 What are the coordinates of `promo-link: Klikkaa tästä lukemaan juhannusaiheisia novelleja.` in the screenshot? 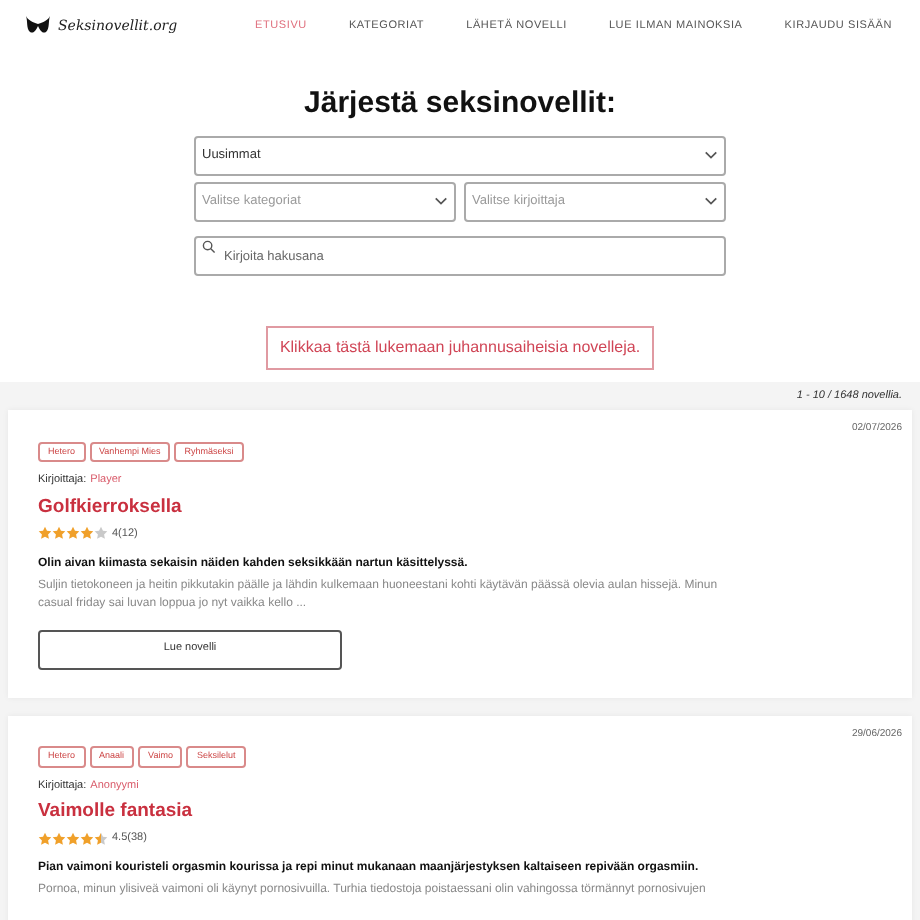 It's located at (460, 348).